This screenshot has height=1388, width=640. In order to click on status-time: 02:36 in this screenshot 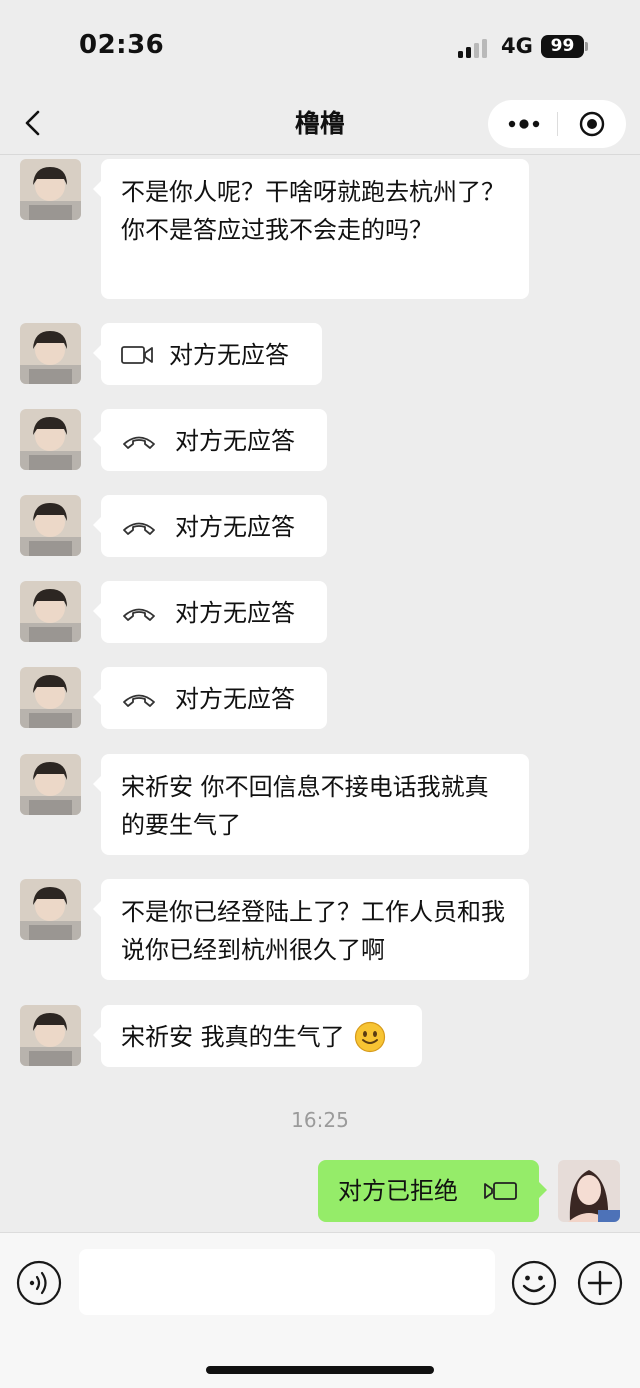, I will do `click(122, 45)`.